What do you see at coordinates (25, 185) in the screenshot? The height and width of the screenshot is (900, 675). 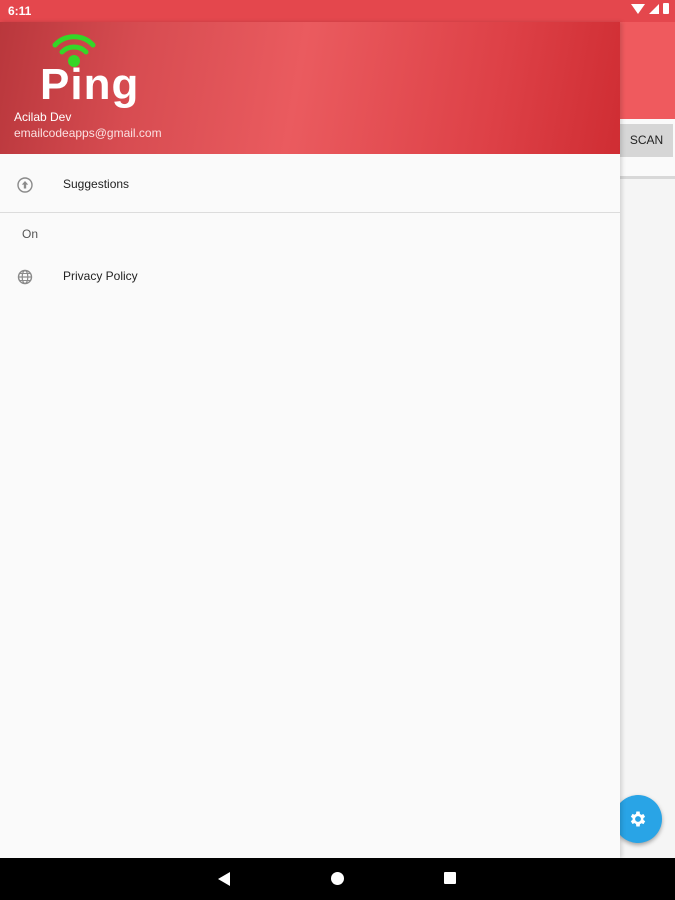 I see `upload-circle-icon` at bounding box center [25, 185].